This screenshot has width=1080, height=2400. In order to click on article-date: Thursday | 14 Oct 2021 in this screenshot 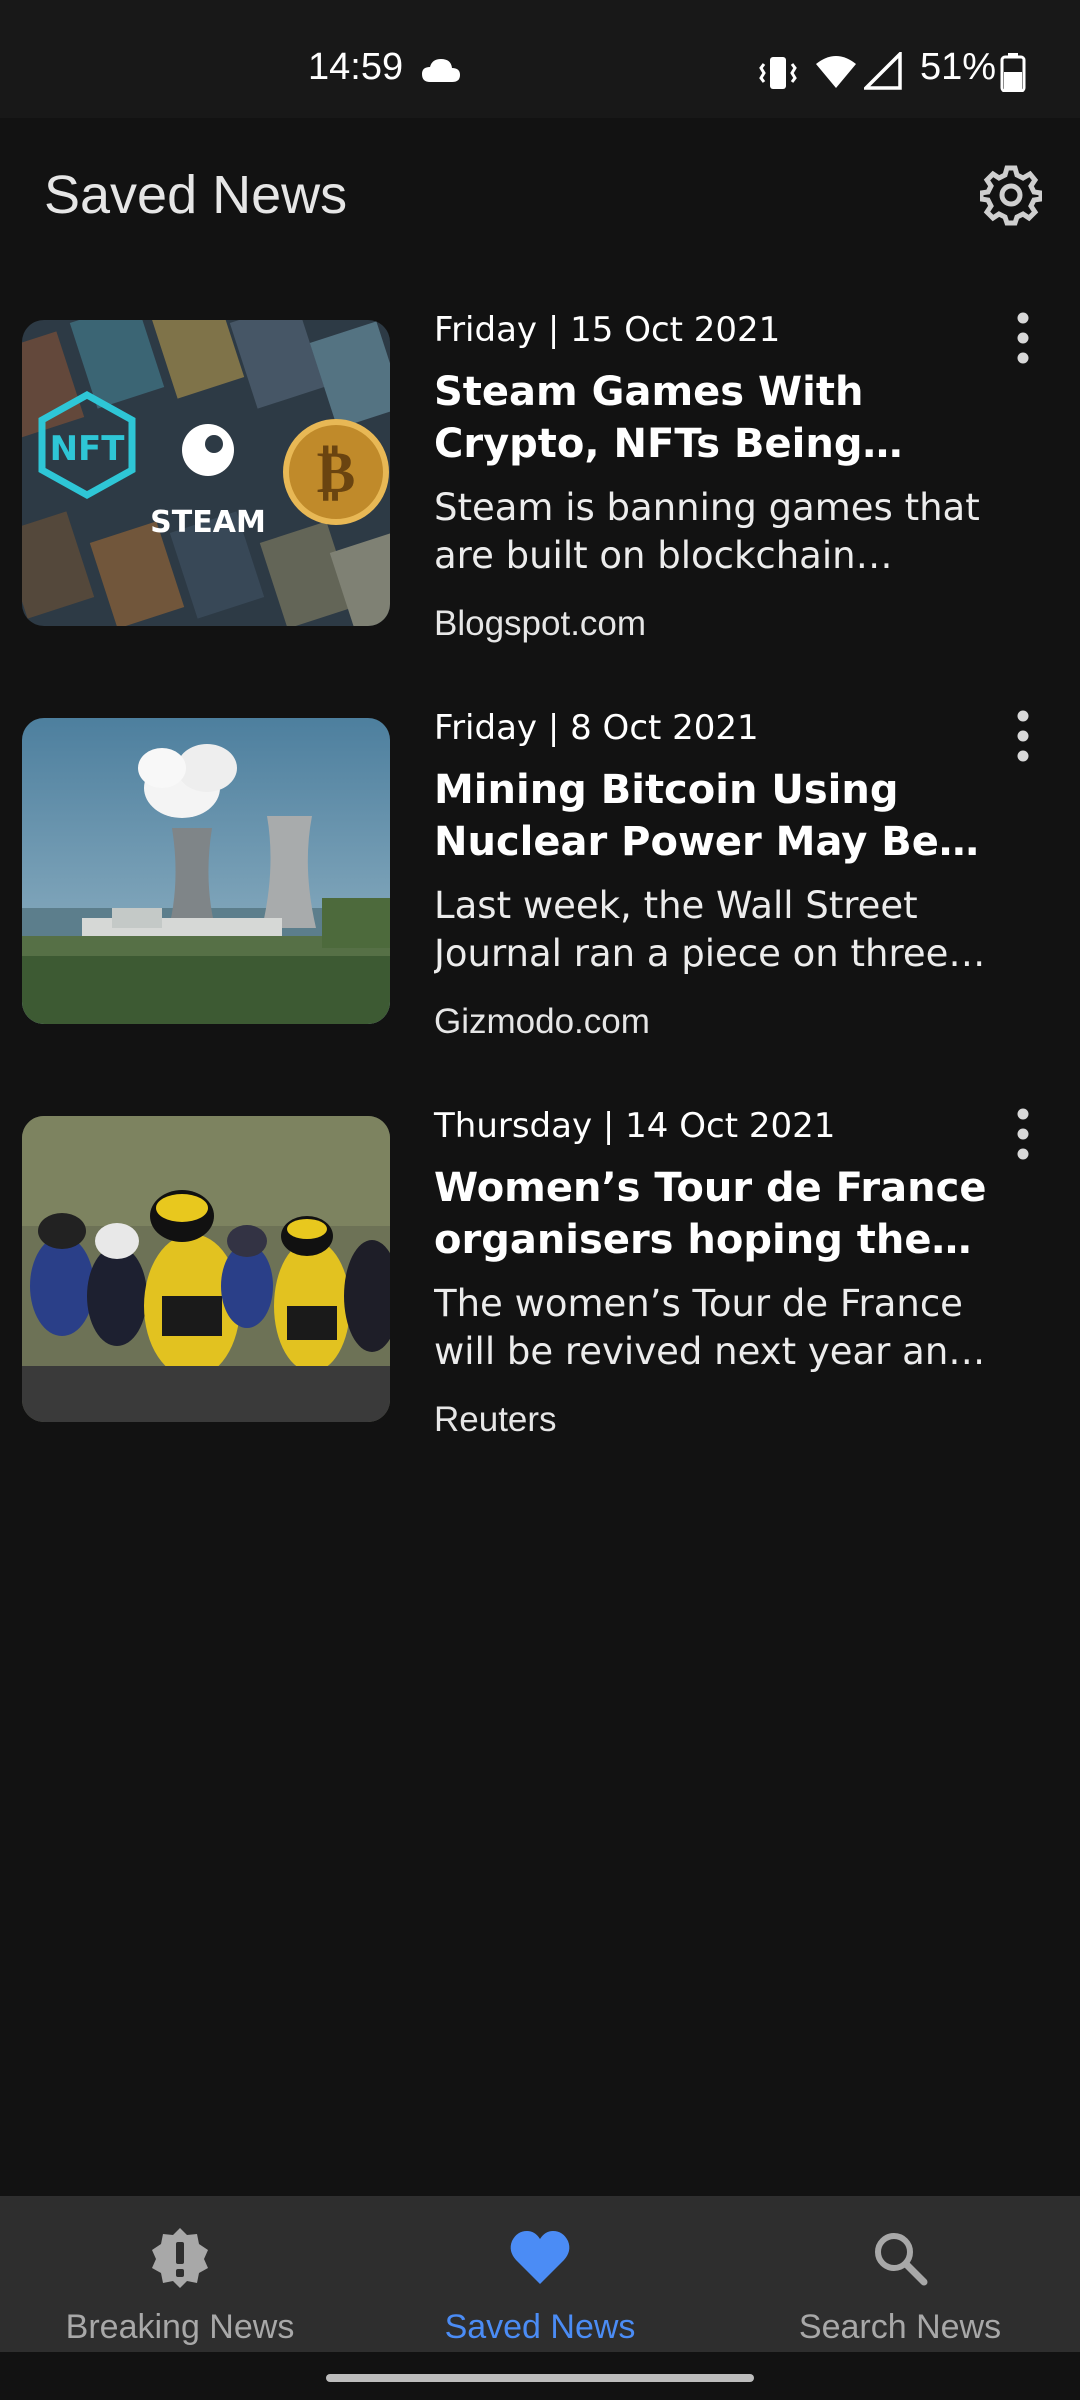, I will do `click(635, 1126)`.